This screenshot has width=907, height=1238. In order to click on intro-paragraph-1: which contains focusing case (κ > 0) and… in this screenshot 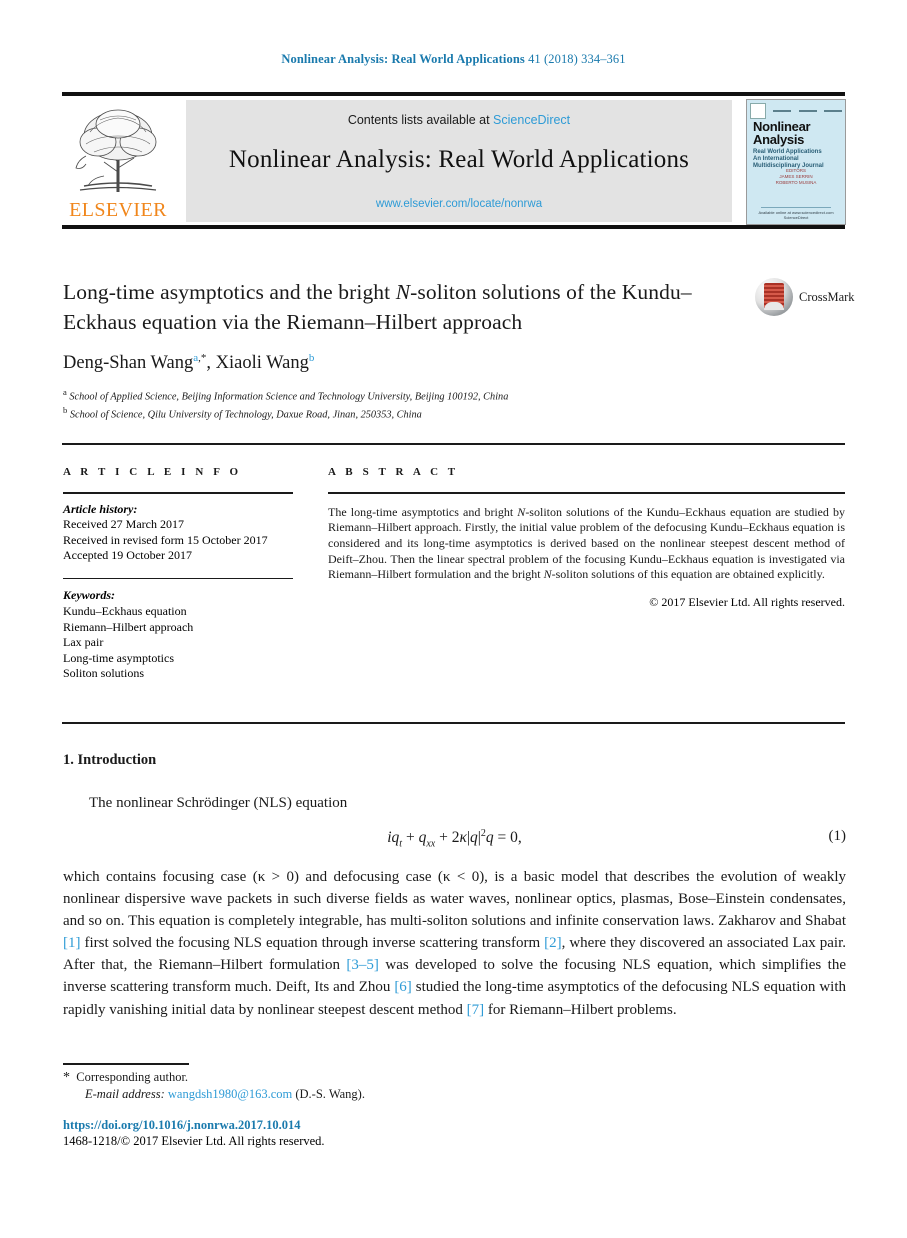, I will do `click(454, 943)`.